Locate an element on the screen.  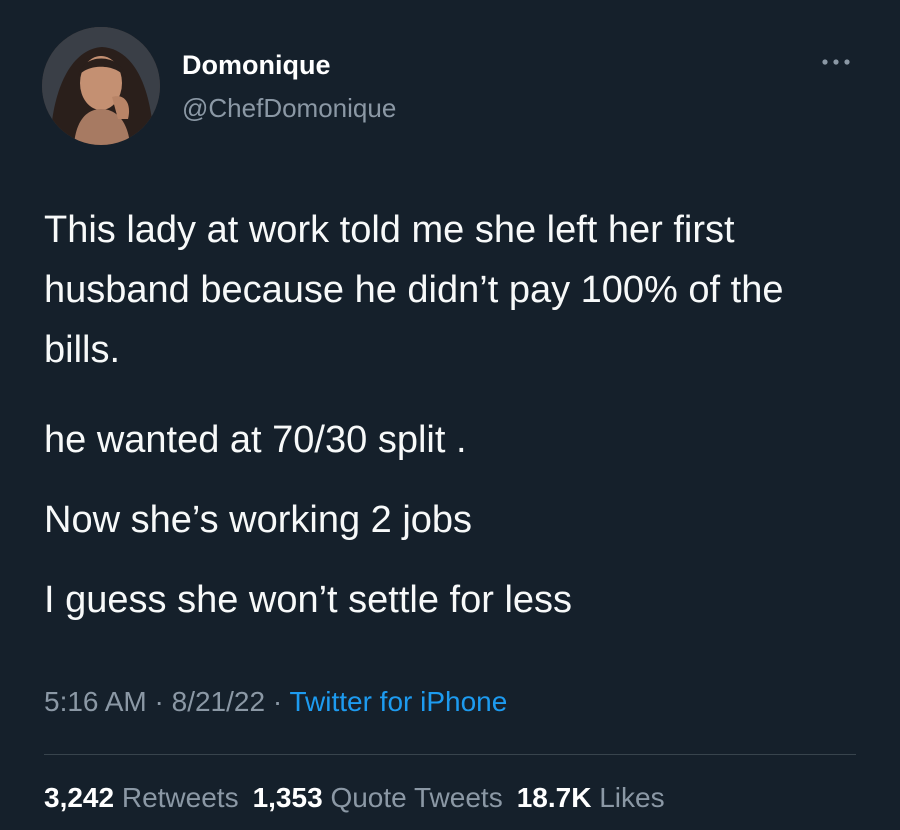
tweet-metadata: 5:16 AM · 8/21/22 · Twitter for iPhone is located at coordinates (275, 702).